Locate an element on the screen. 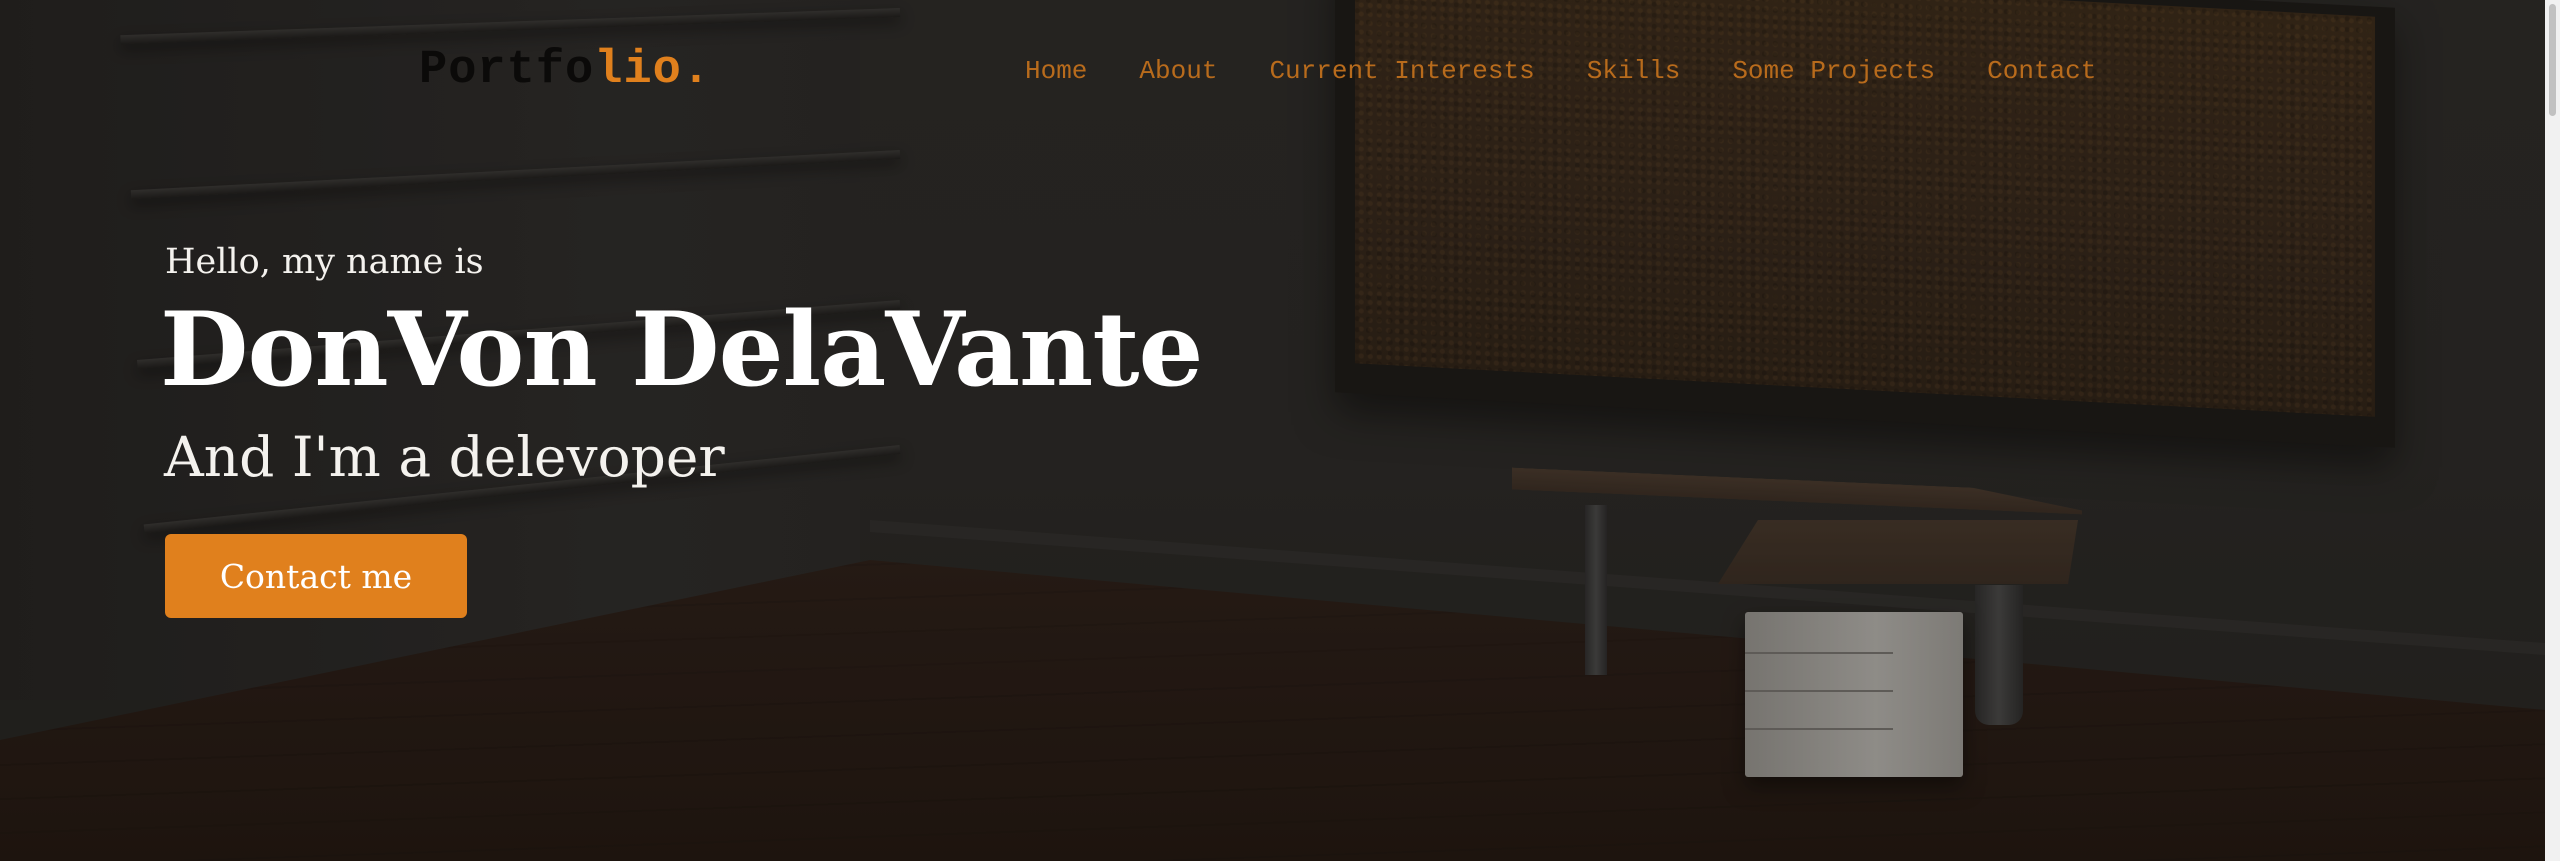 The width and height of the screenshot is (2560, 861). page-scrollbar is located at coordinates (2552, 430).